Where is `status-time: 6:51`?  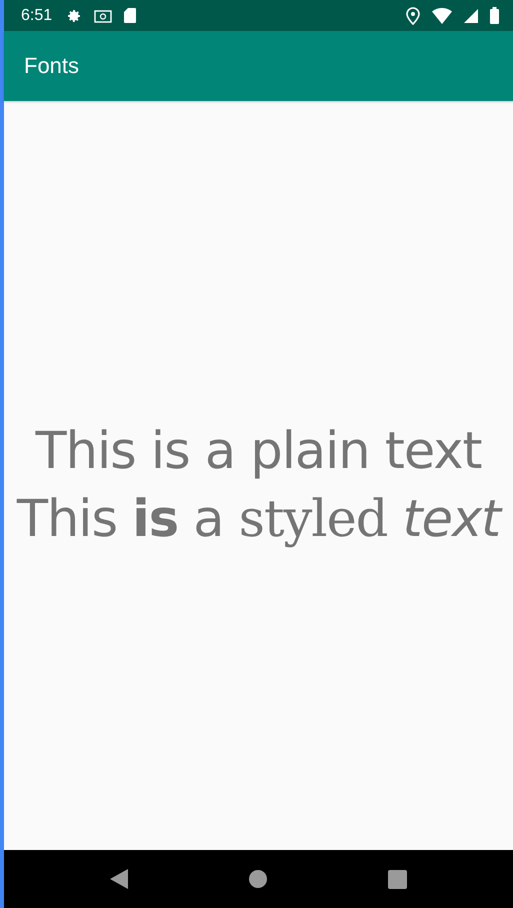 status-time: 6:51 is located at coordinates (36, 15).